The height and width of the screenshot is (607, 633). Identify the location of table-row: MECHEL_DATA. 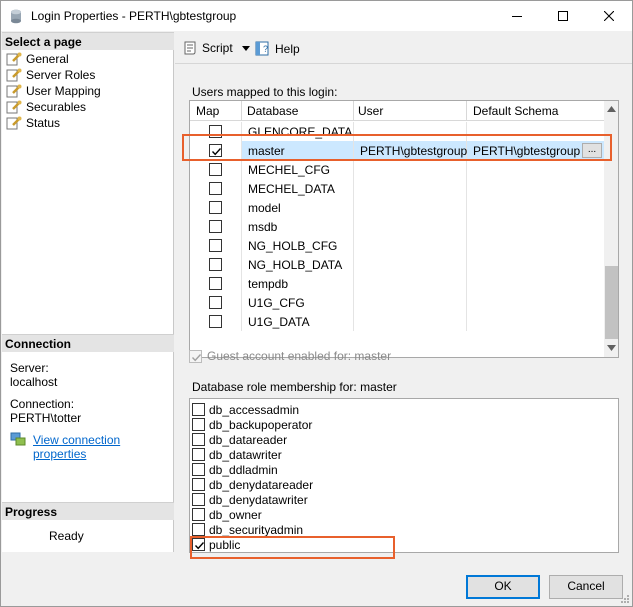
(397, 188).